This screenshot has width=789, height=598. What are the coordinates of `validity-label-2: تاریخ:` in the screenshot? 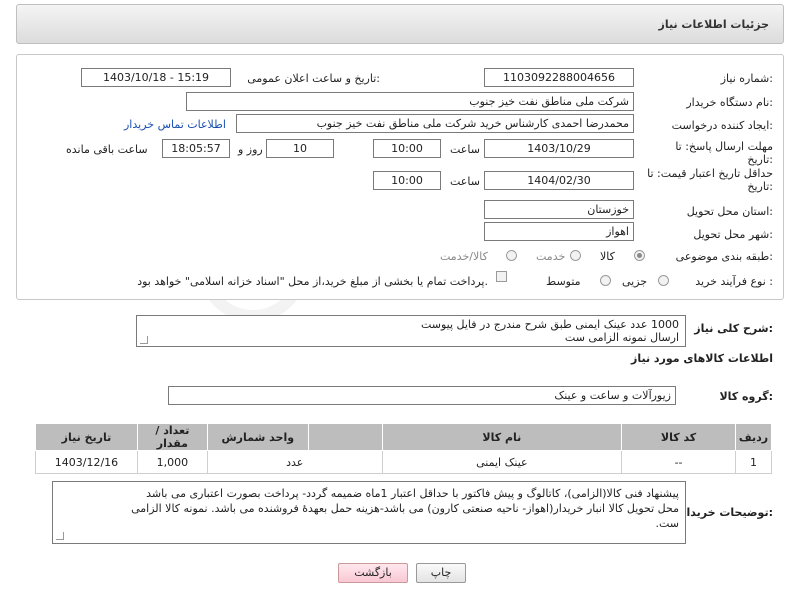 It's located at (760, 186).